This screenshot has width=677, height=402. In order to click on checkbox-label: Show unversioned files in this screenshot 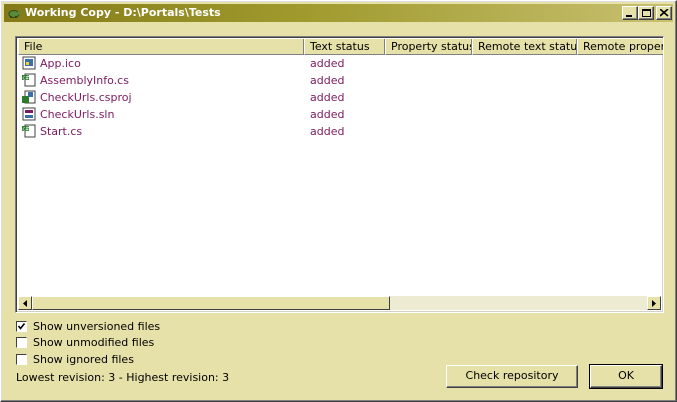, I will do `click(97, 326)`.